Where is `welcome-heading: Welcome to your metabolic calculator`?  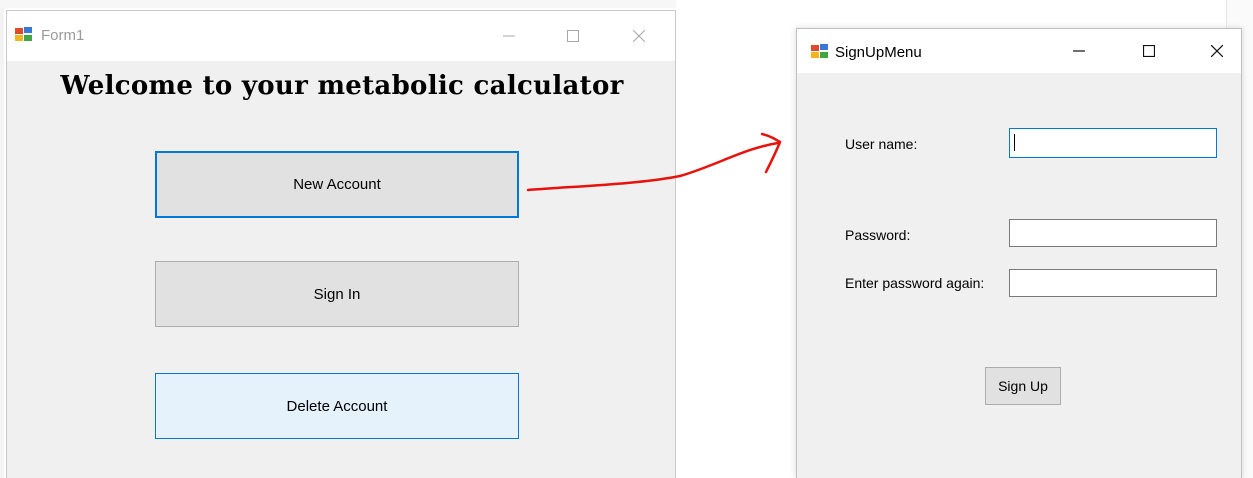 welcome-heading: Welcome to your metabolic calculator is located at coordinates (342, 86).